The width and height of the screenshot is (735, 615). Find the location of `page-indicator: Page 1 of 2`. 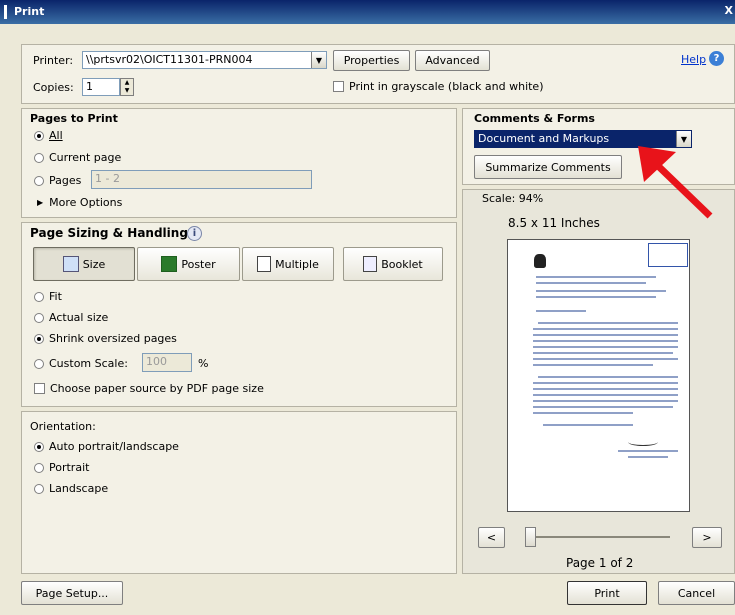

page-indicator: Page 1 of 2 is located at coordinates (600, 563).